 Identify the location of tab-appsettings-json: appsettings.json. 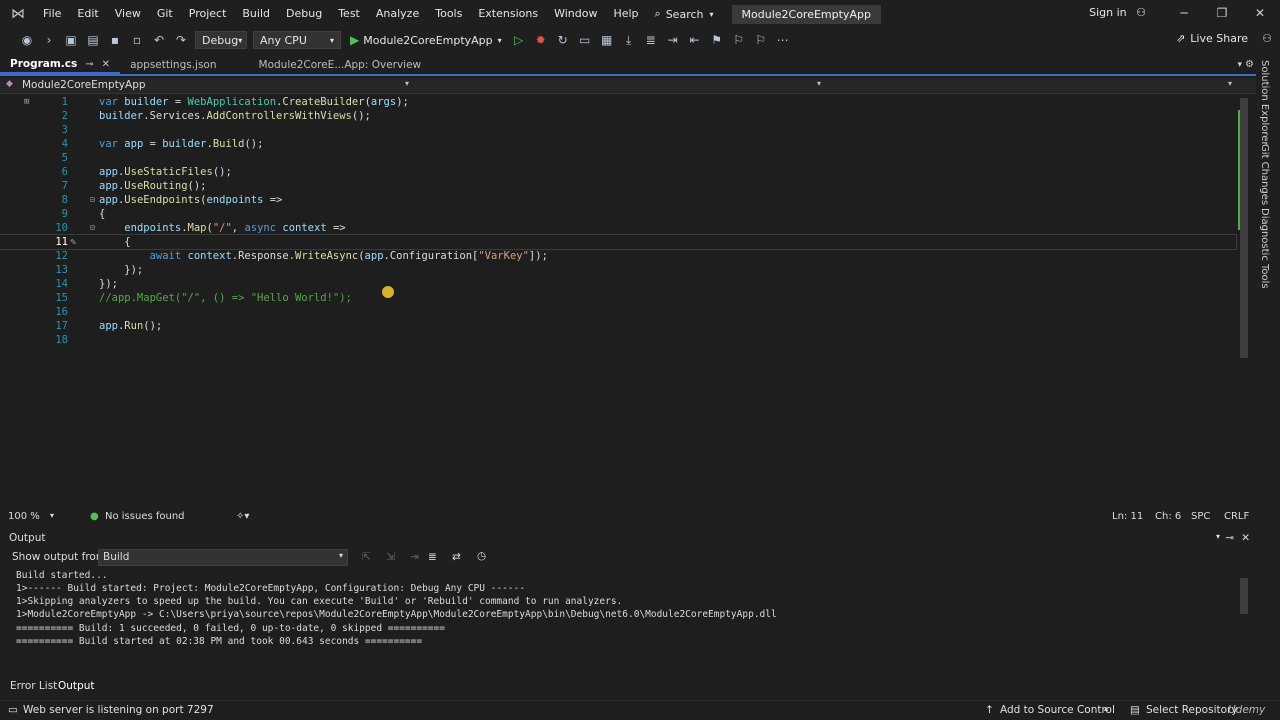
(173, 65).